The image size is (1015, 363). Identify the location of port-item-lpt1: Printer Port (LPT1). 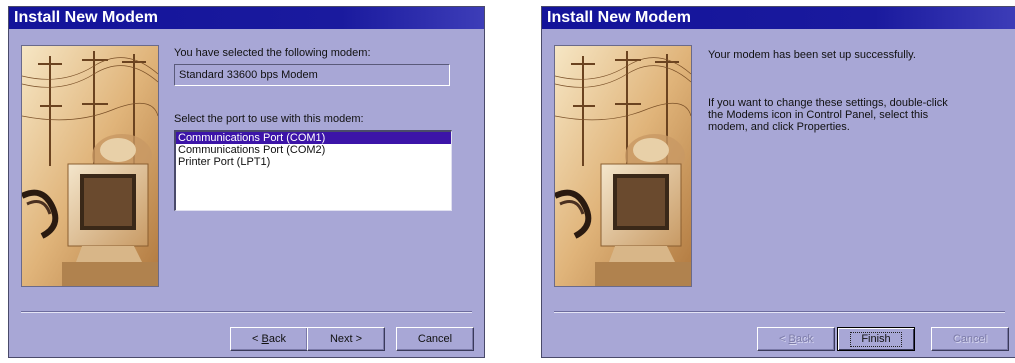
(313, 162).